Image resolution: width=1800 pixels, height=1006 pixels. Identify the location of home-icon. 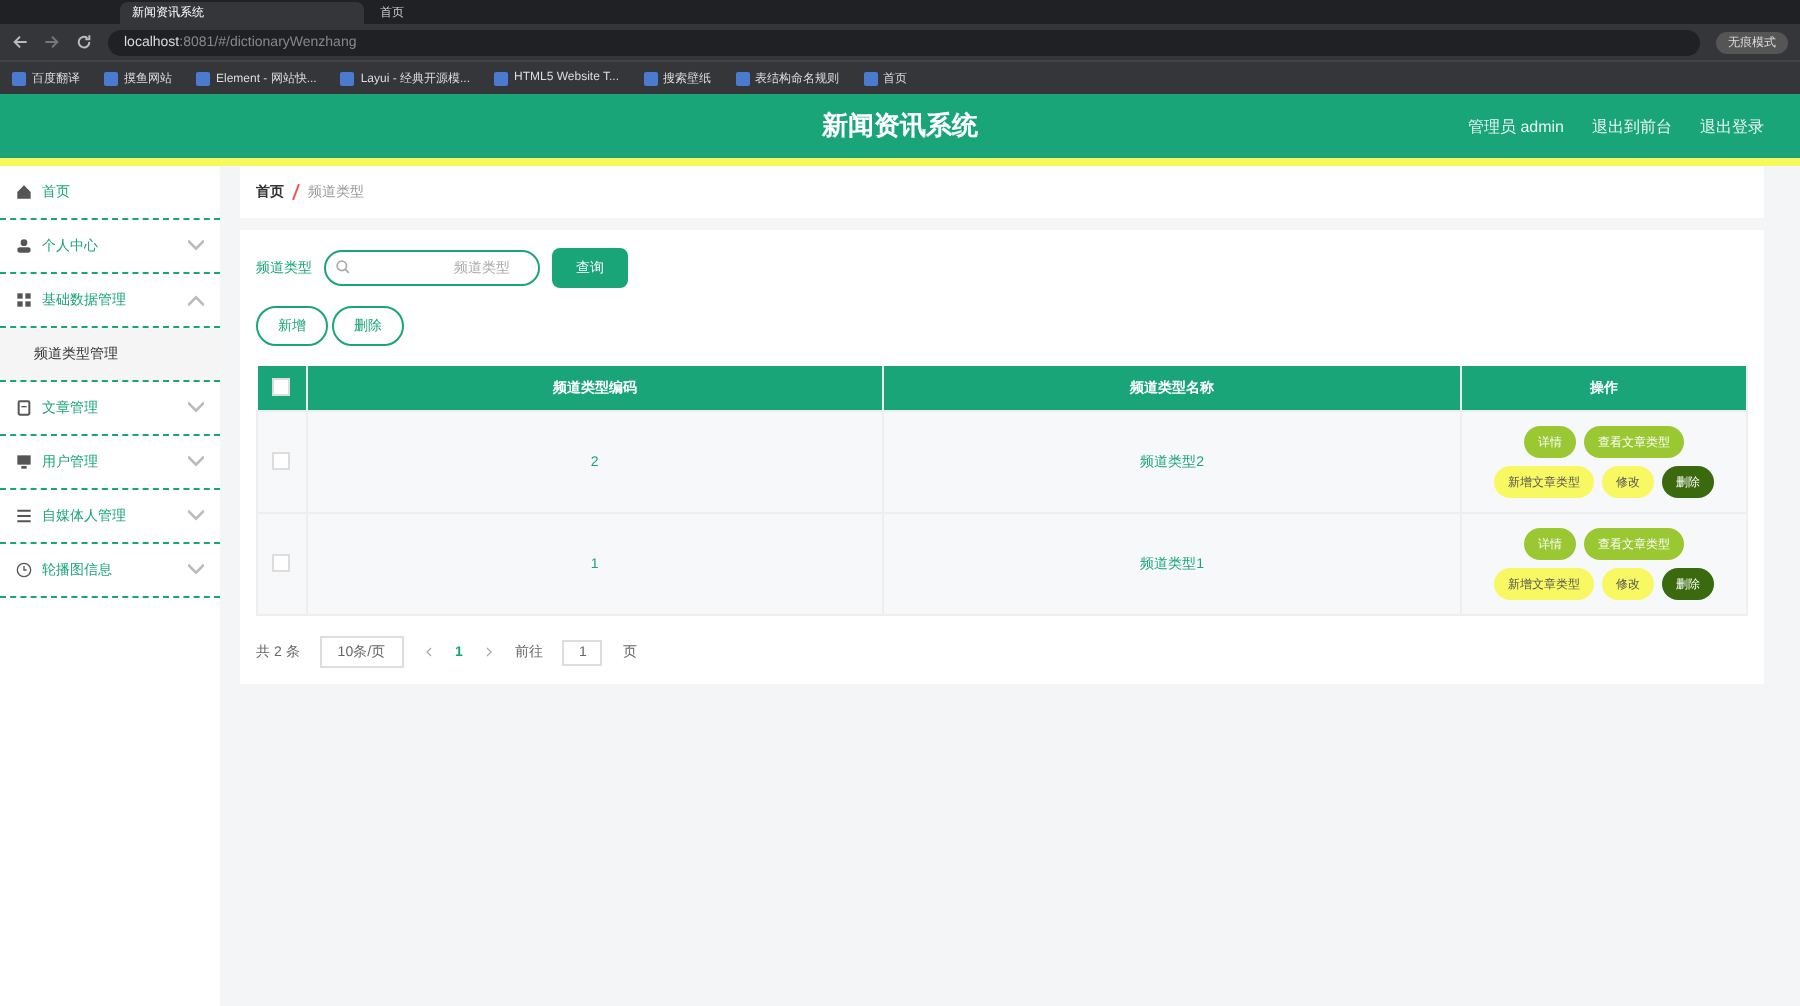
(24, 192).